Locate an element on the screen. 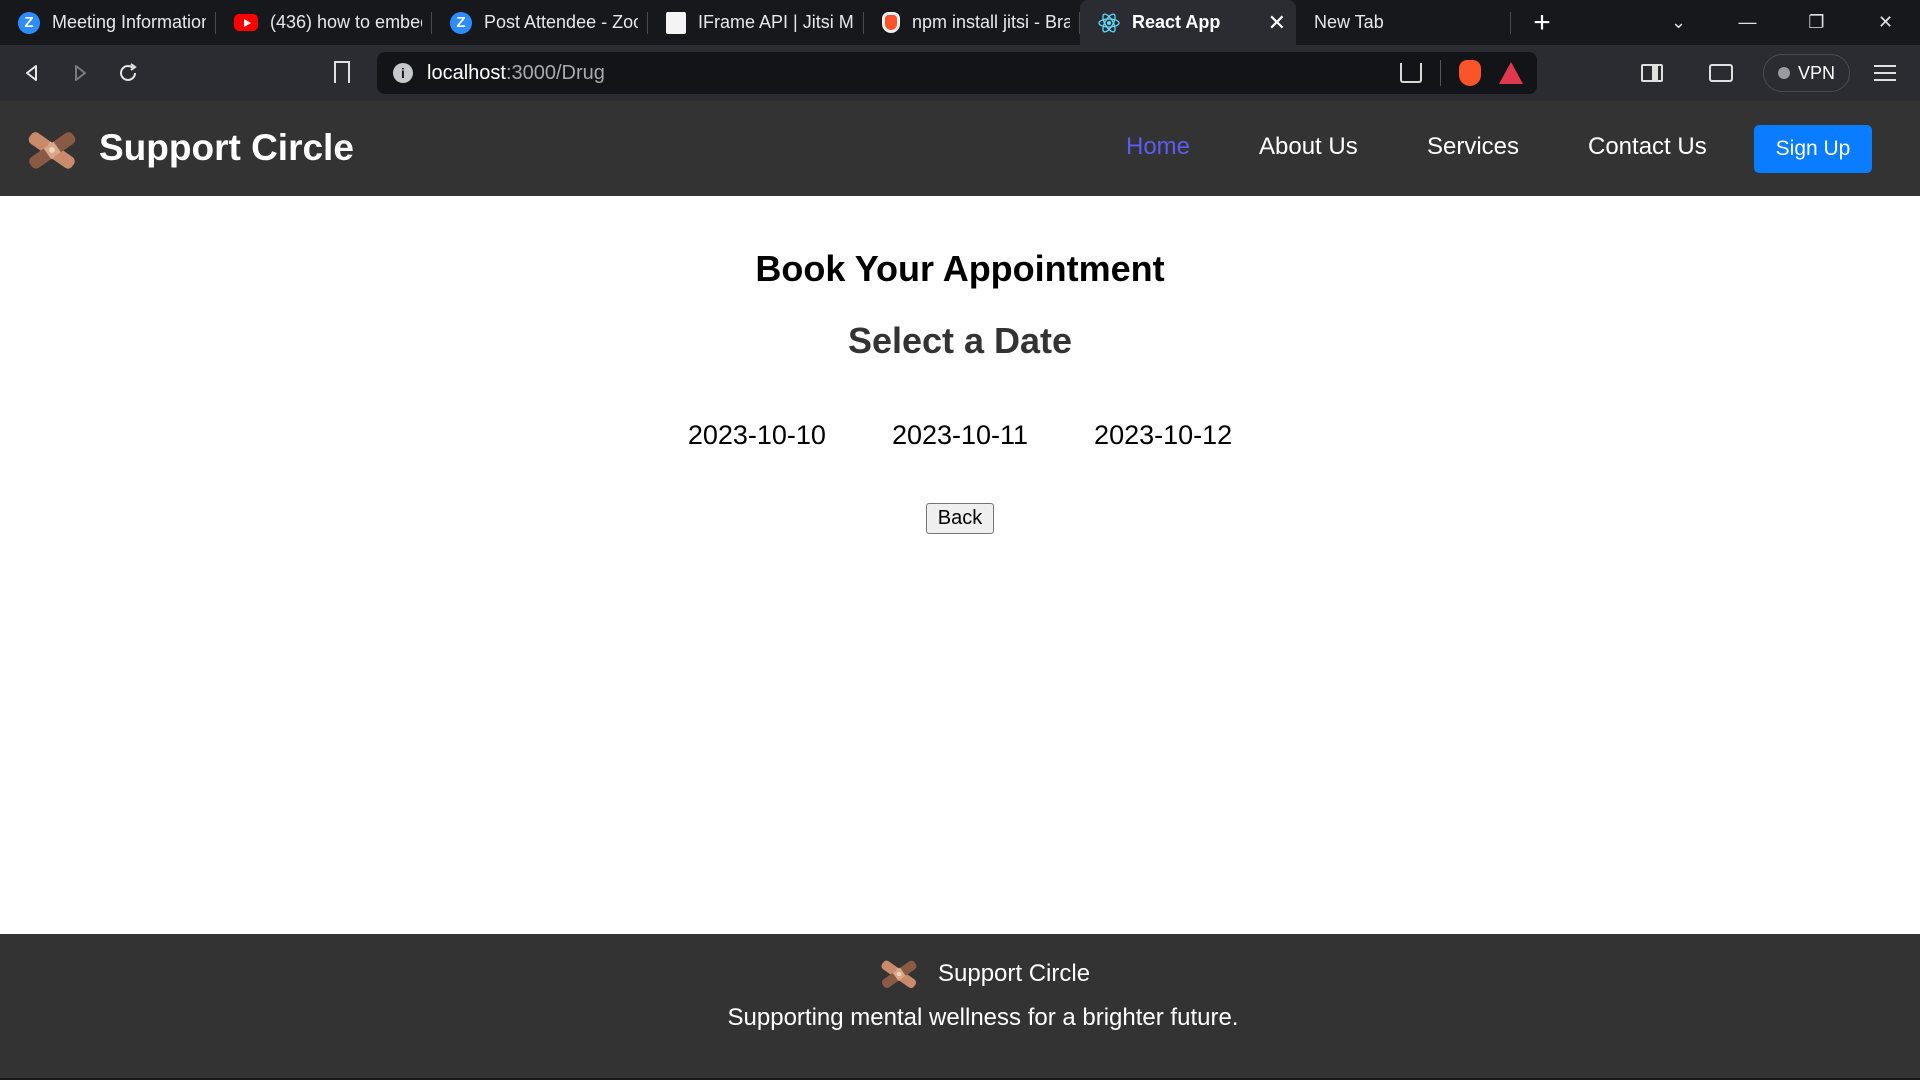  tab-title: (436) how to embed is located at coordinates (346, 22).